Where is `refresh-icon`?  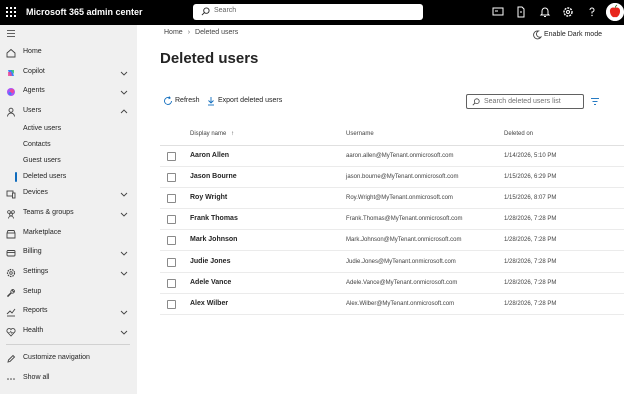
refresh-icon is located at coordinates (168, 100).